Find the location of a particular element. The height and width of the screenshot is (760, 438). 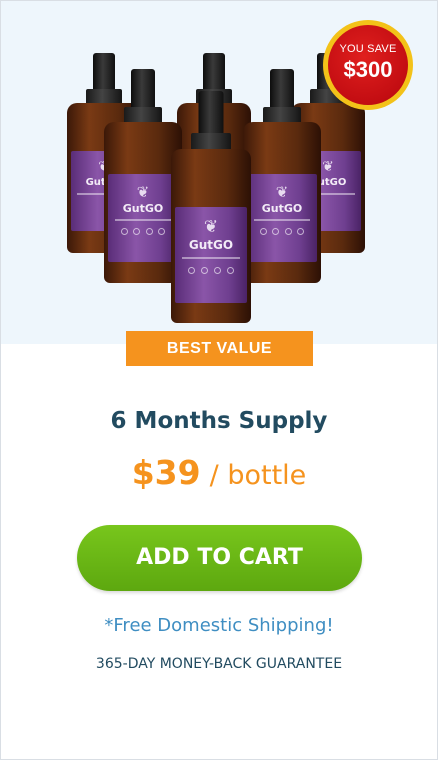

package-title: 6 Months Supply is located at coordinates (219, 421).